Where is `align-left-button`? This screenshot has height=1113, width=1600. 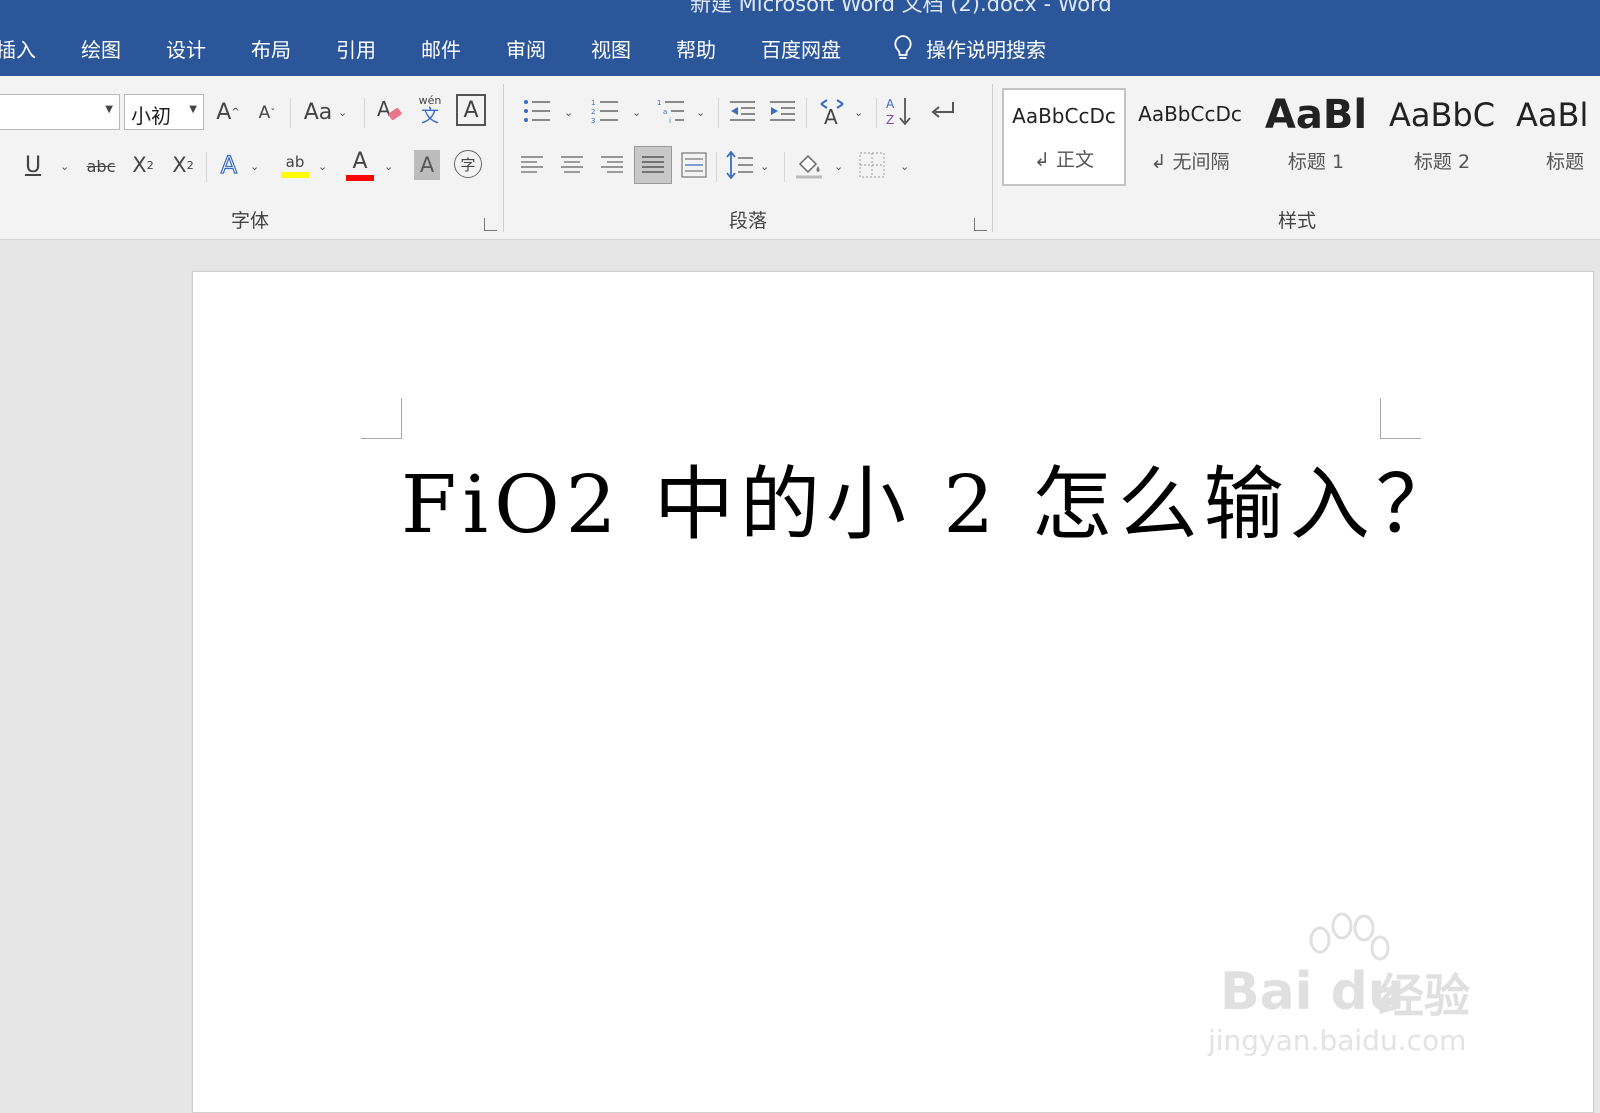 align-left-button is located at coordinates (532, 165).